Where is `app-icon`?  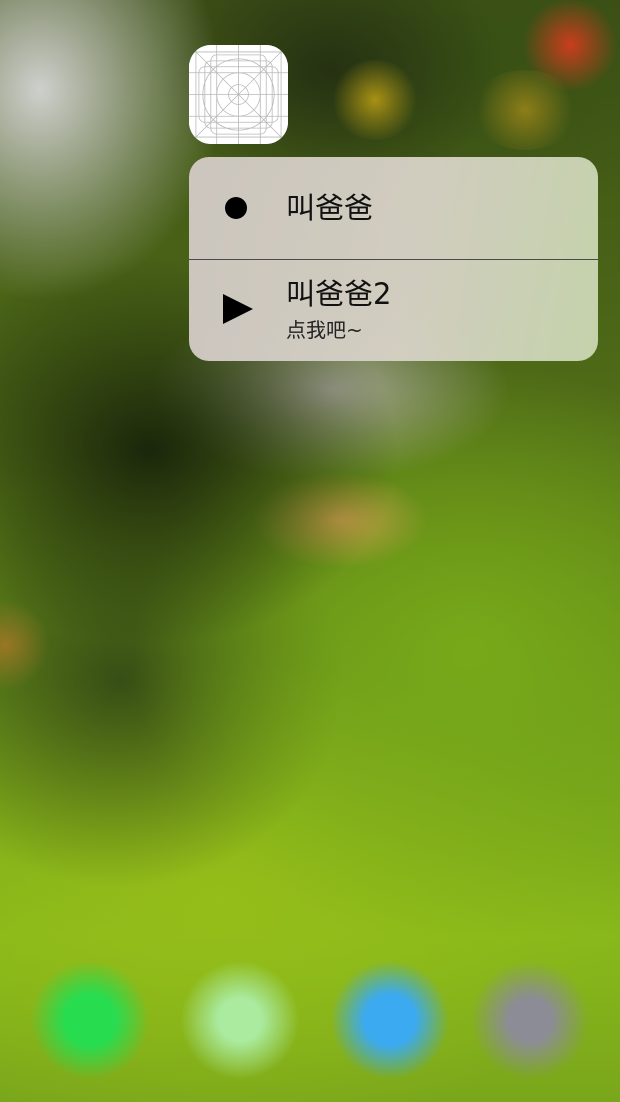
app-icon is located at coordinates (238, 94).